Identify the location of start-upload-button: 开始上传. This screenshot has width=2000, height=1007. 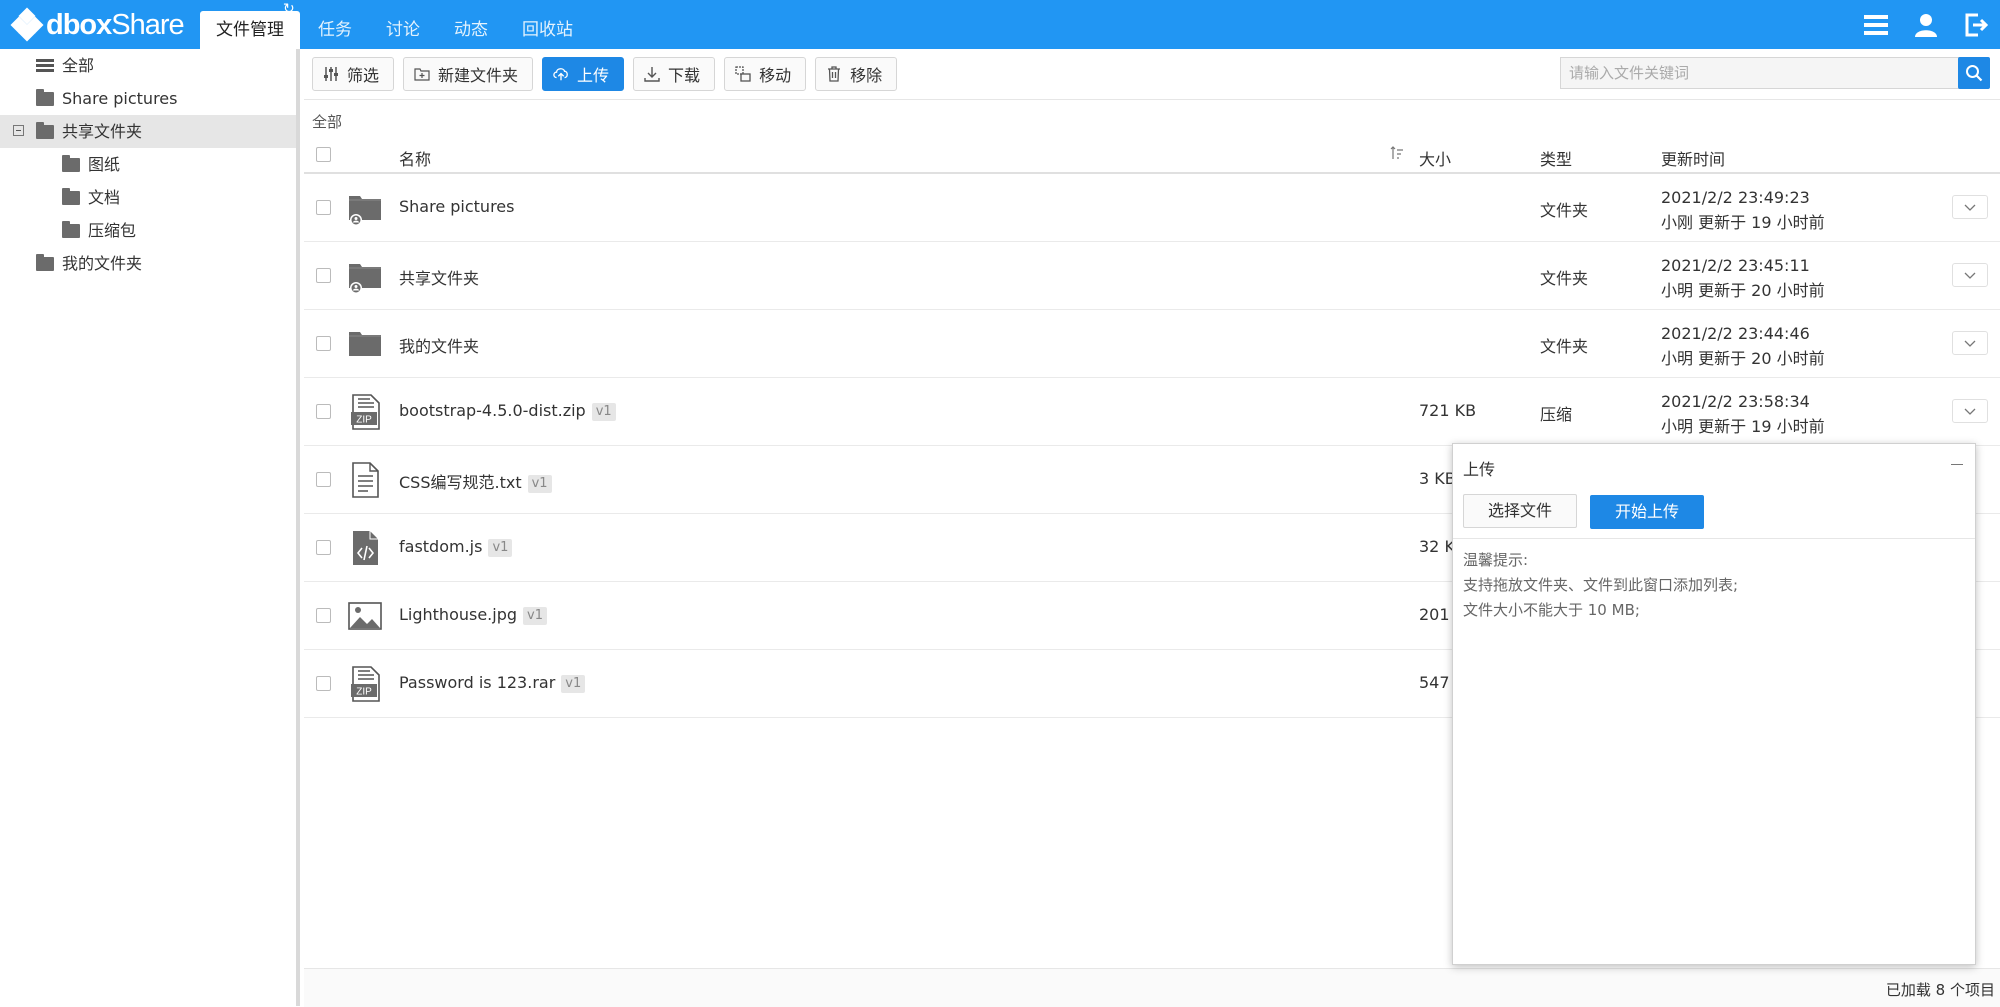
(1647, 512).